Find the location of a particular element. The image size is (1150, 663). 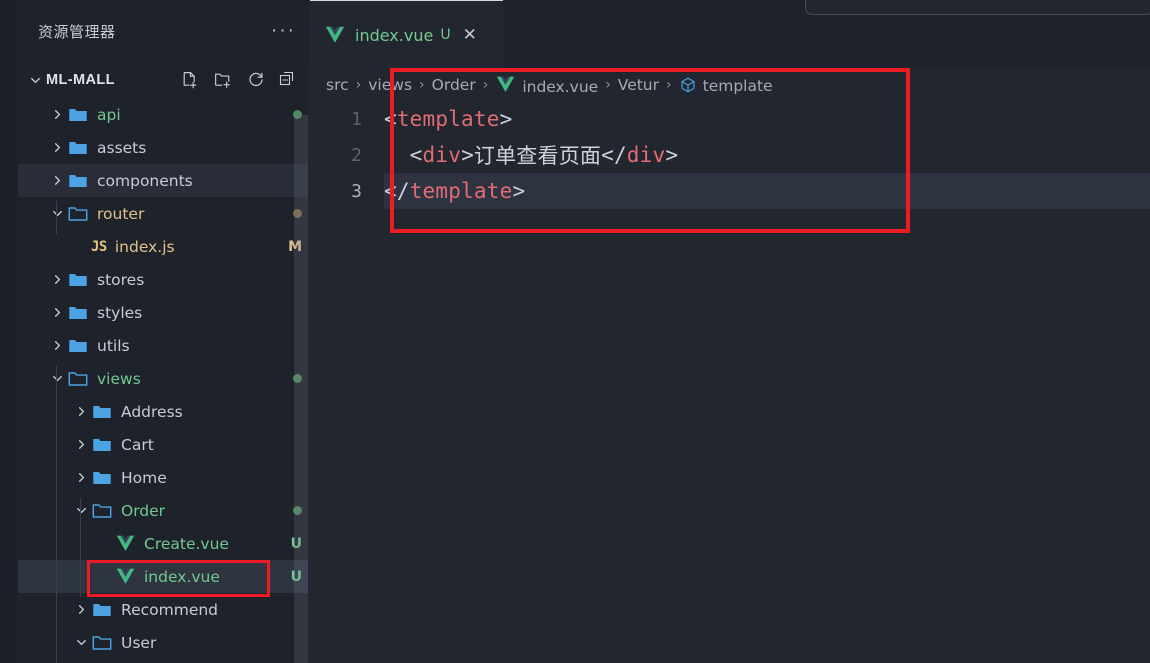

breadcrumb-item-label: src is located at coordinates (337, 85).